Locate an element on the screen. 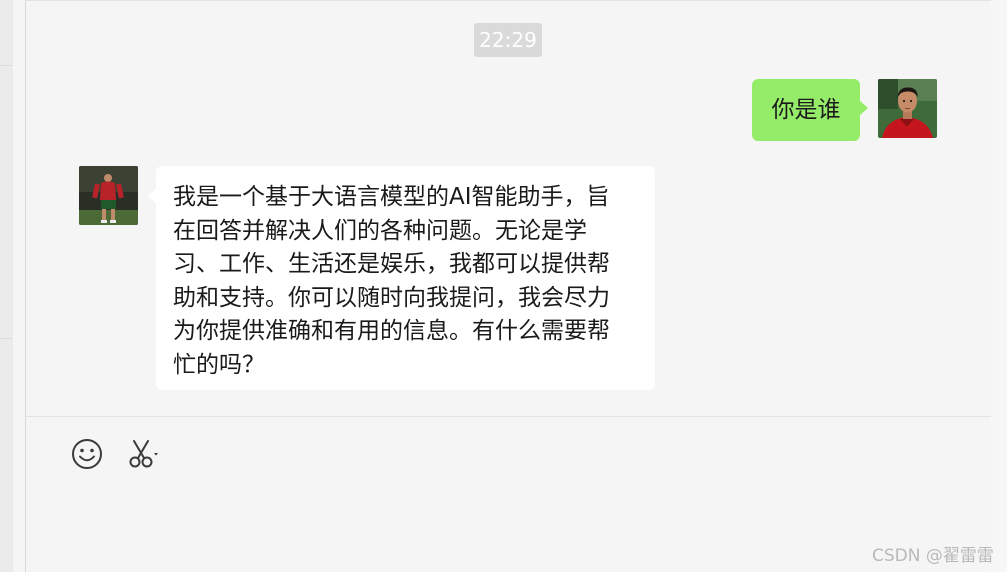 Image resolution: width=1007 pixels, height=572 pixels. input-area-divider is located at coordinates (508, 416).